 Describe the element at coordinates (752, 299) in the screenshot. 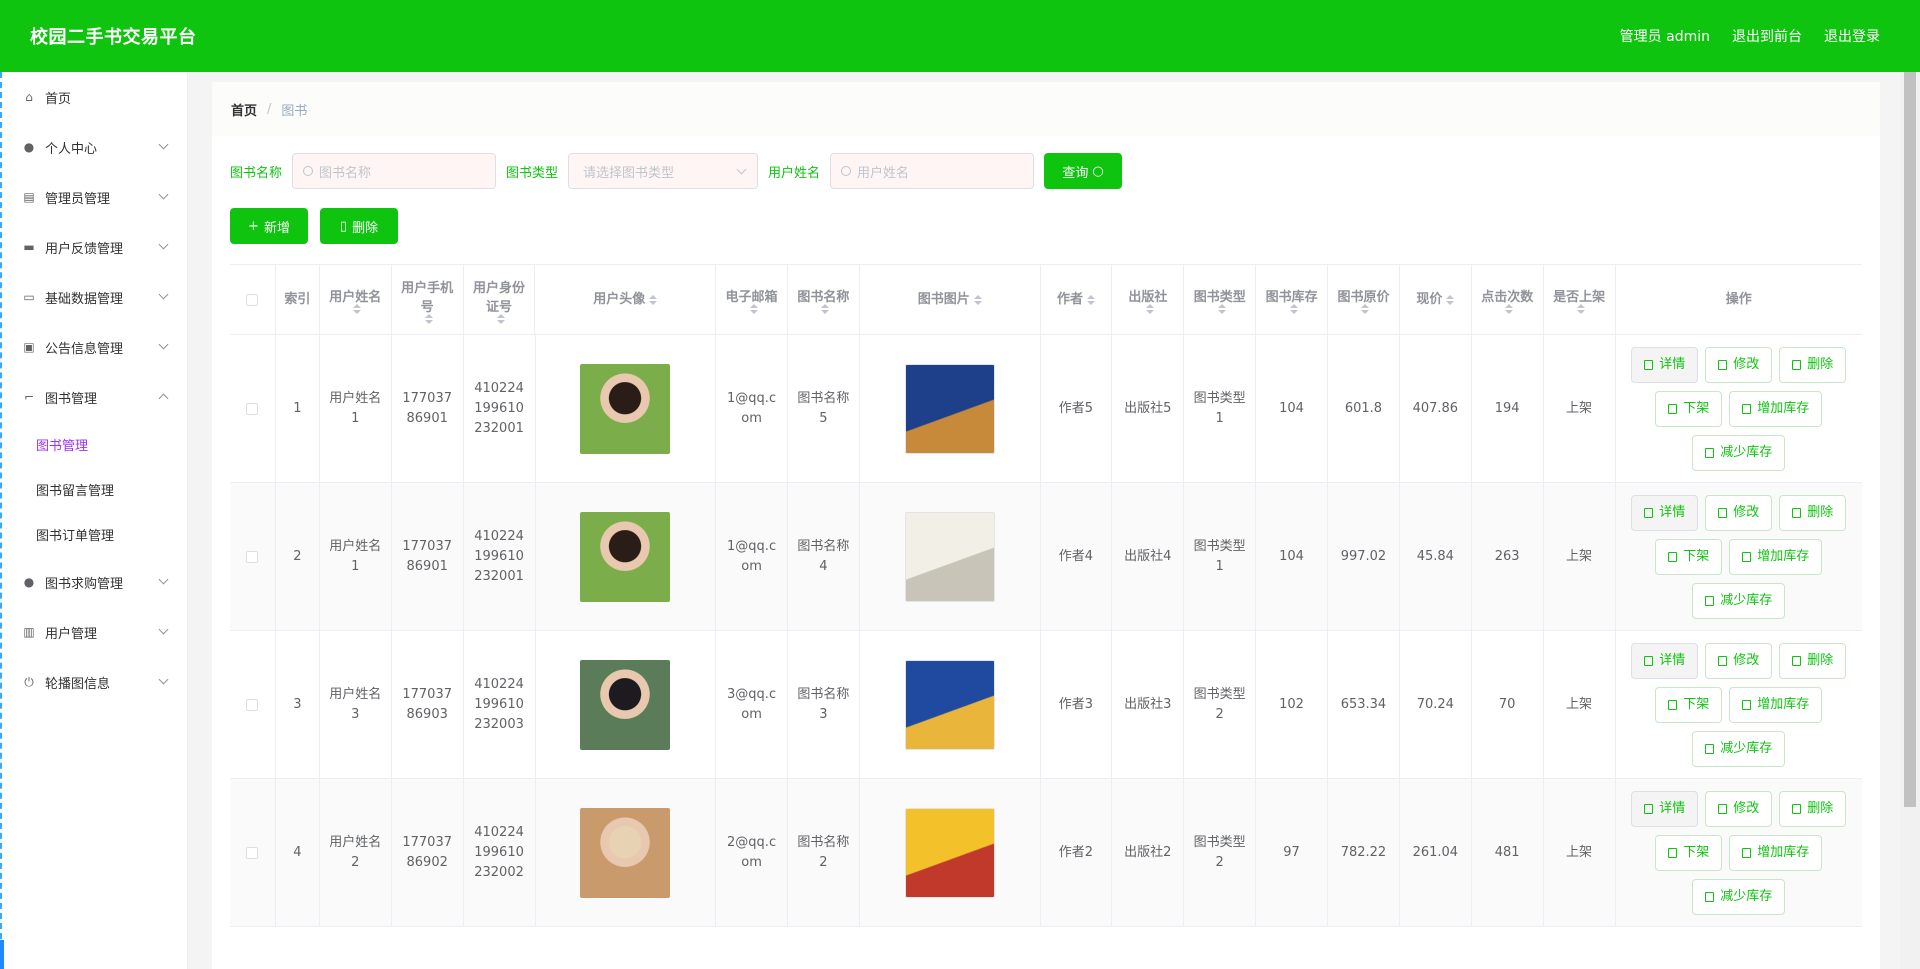

I see `th-email: 电子邮箱` at that location.